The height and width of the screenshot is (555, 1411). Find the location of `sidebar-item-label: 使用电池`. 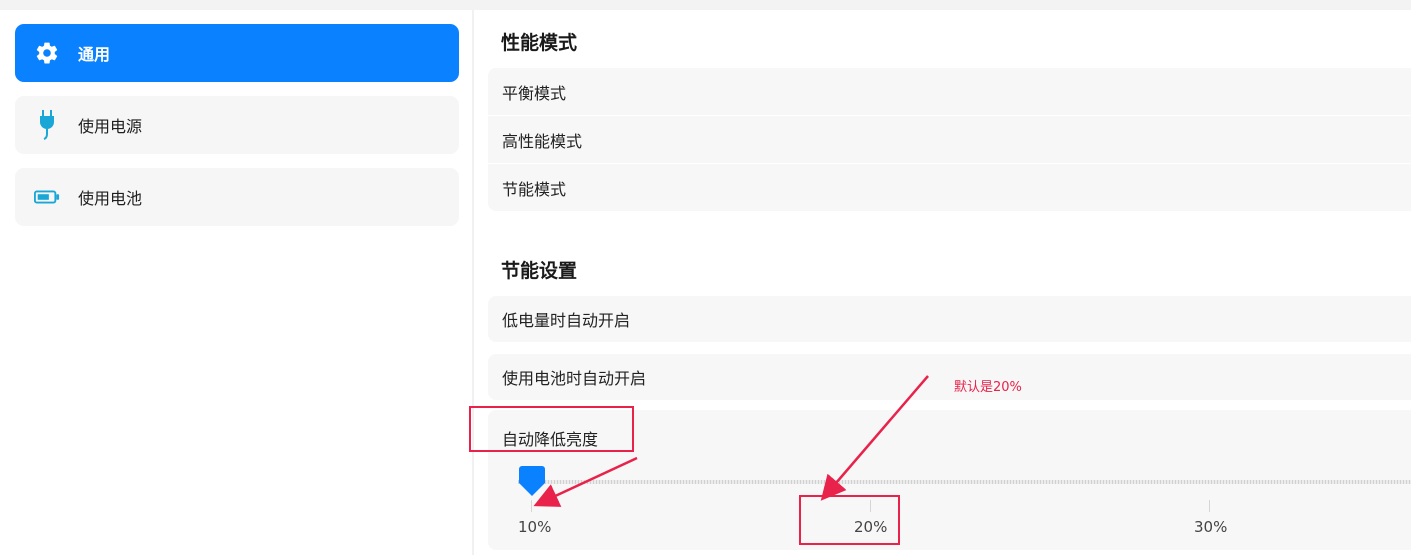

sidebar-item-label: 使用电池 is located at coordinates (110, 198).